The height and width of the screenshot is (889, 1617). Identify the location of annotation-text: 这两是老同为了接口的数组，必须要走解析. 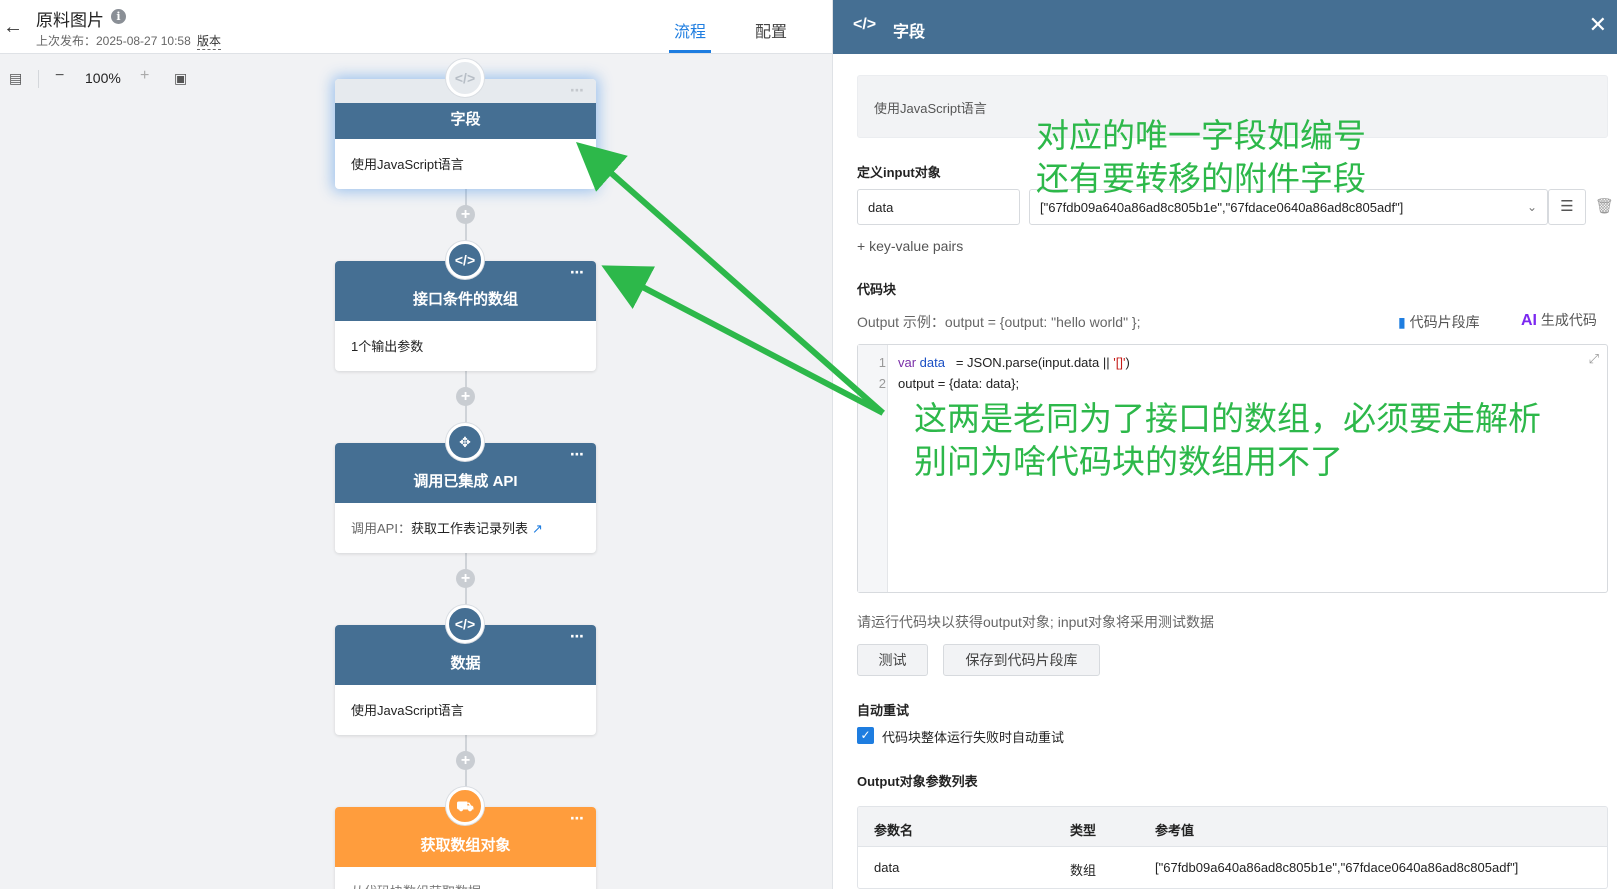
(1227, 418).